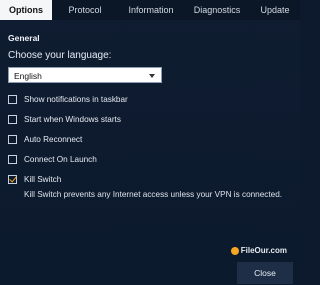  What do you see at coordinates (234, 250) in the screenshot?
I see `watermark-logo-icon` at bounding box center [234, 250].